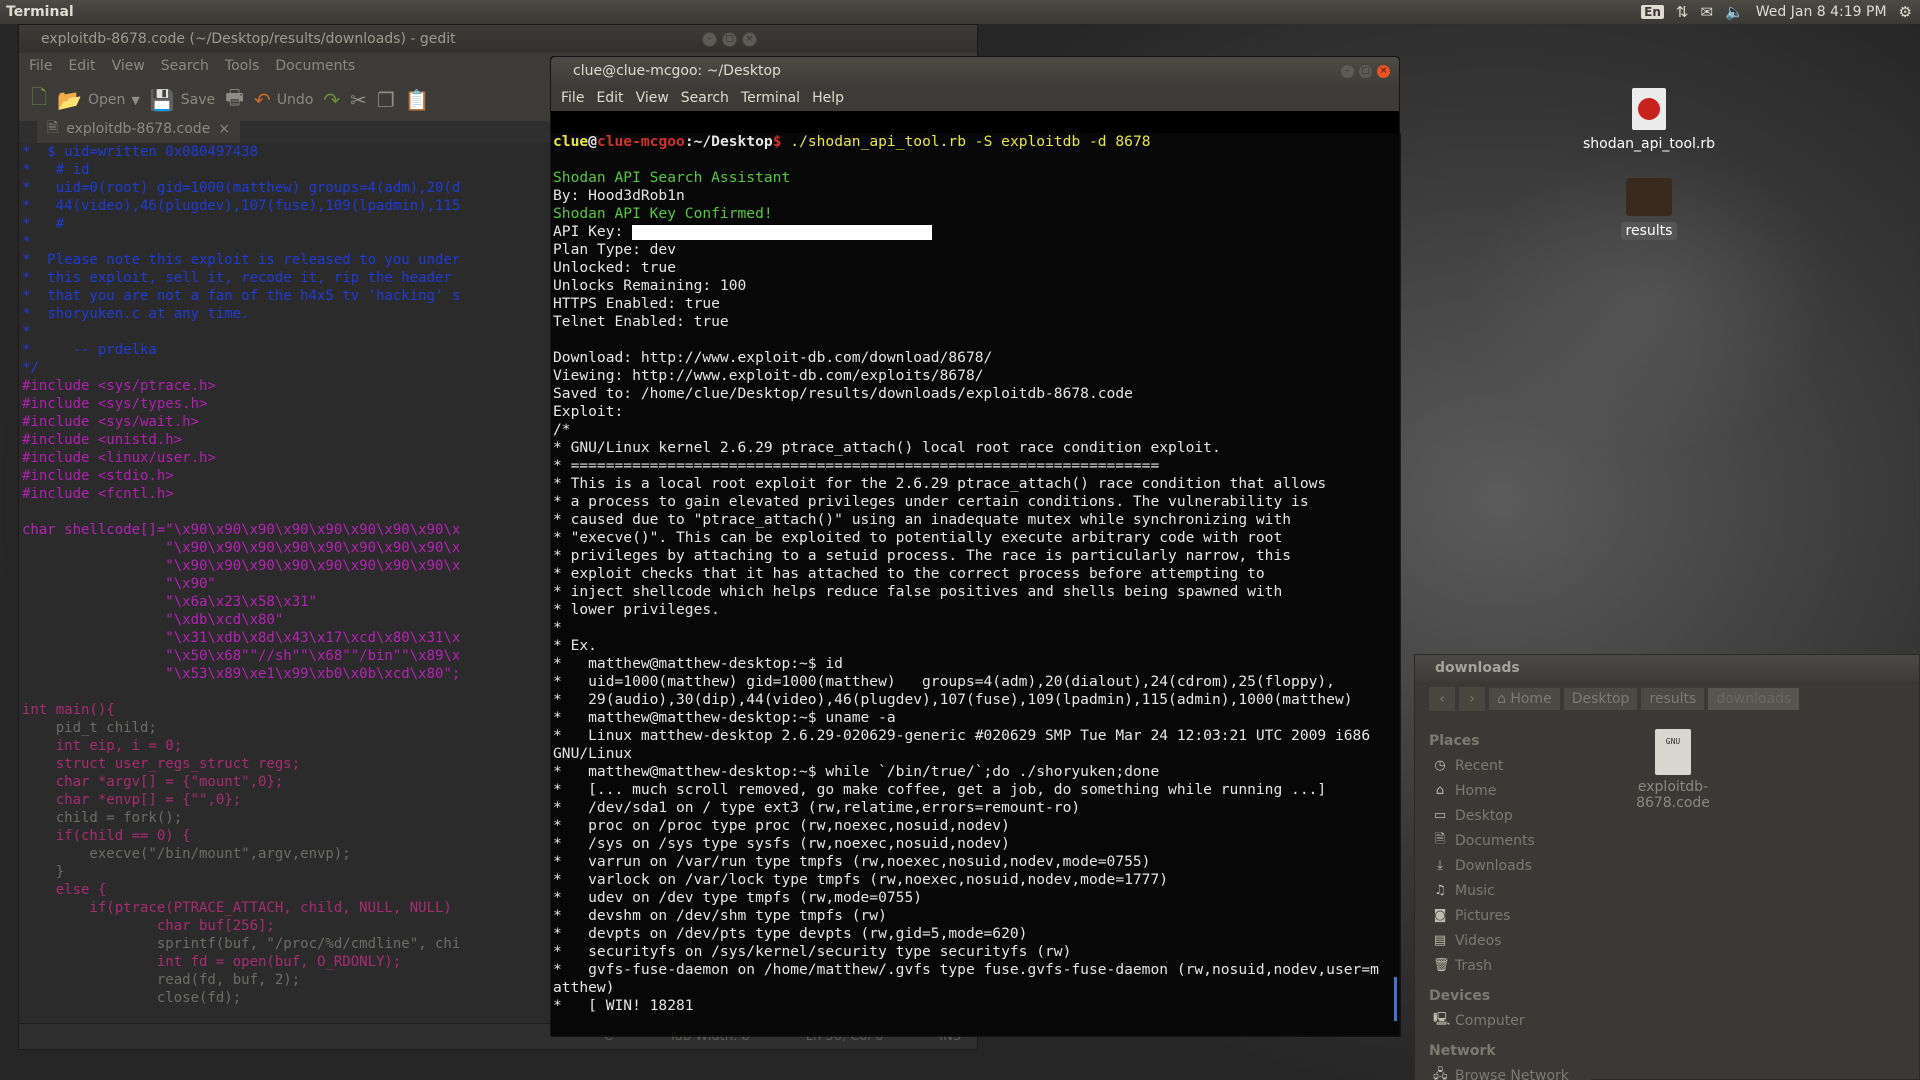  What do you see at coordinates (562, 429) in the screenshot?
I see `terminal-line: /*` at bounding box center [562, 429].